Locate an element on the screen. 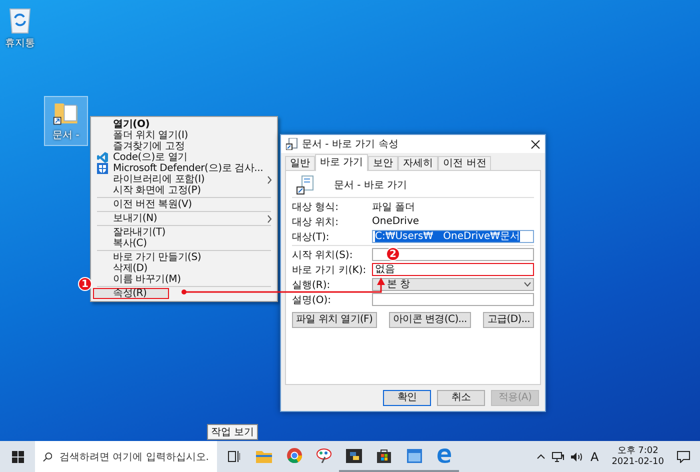 This screenshot has width=700, height=472. input-field: 없음 is located at coordinates (453, 269).